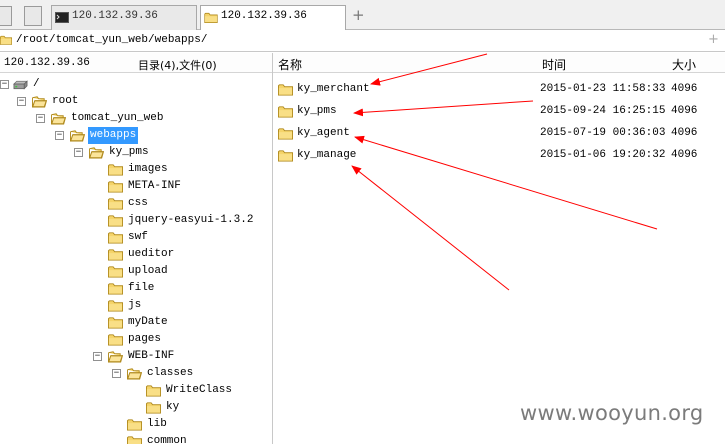  What do you see at coordinates (148, 271) in the screenshot?
I see `tree-node-label: upload` at bounding box center [148, 271].